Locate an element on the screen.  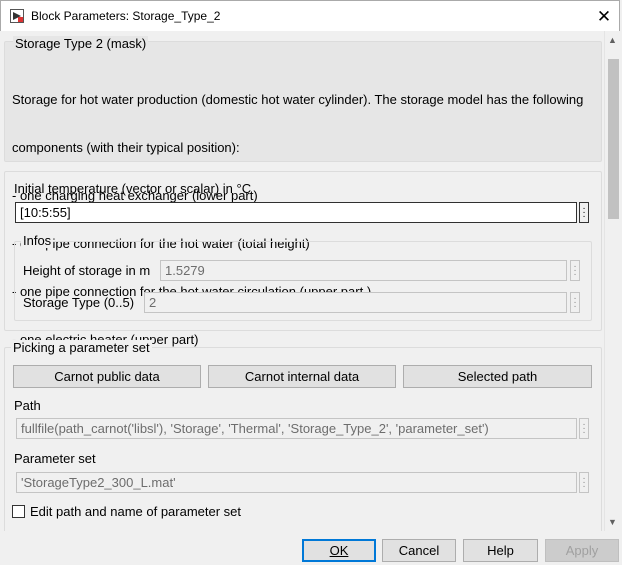
picking-legend: Picking a parameter set is located at coordinates (81, 347).